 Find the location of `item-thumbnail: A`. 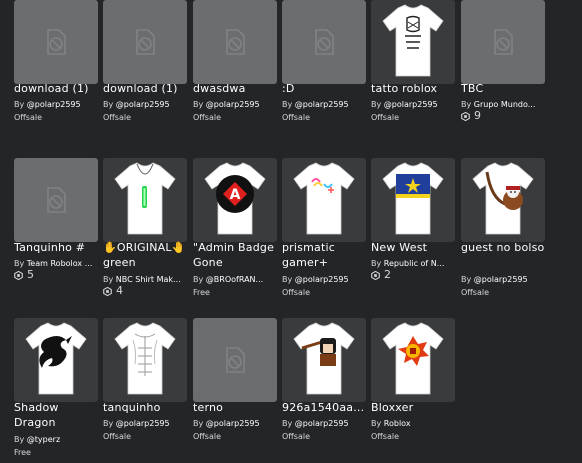

item-thumbnail: A is located at coordinates (235, 200).